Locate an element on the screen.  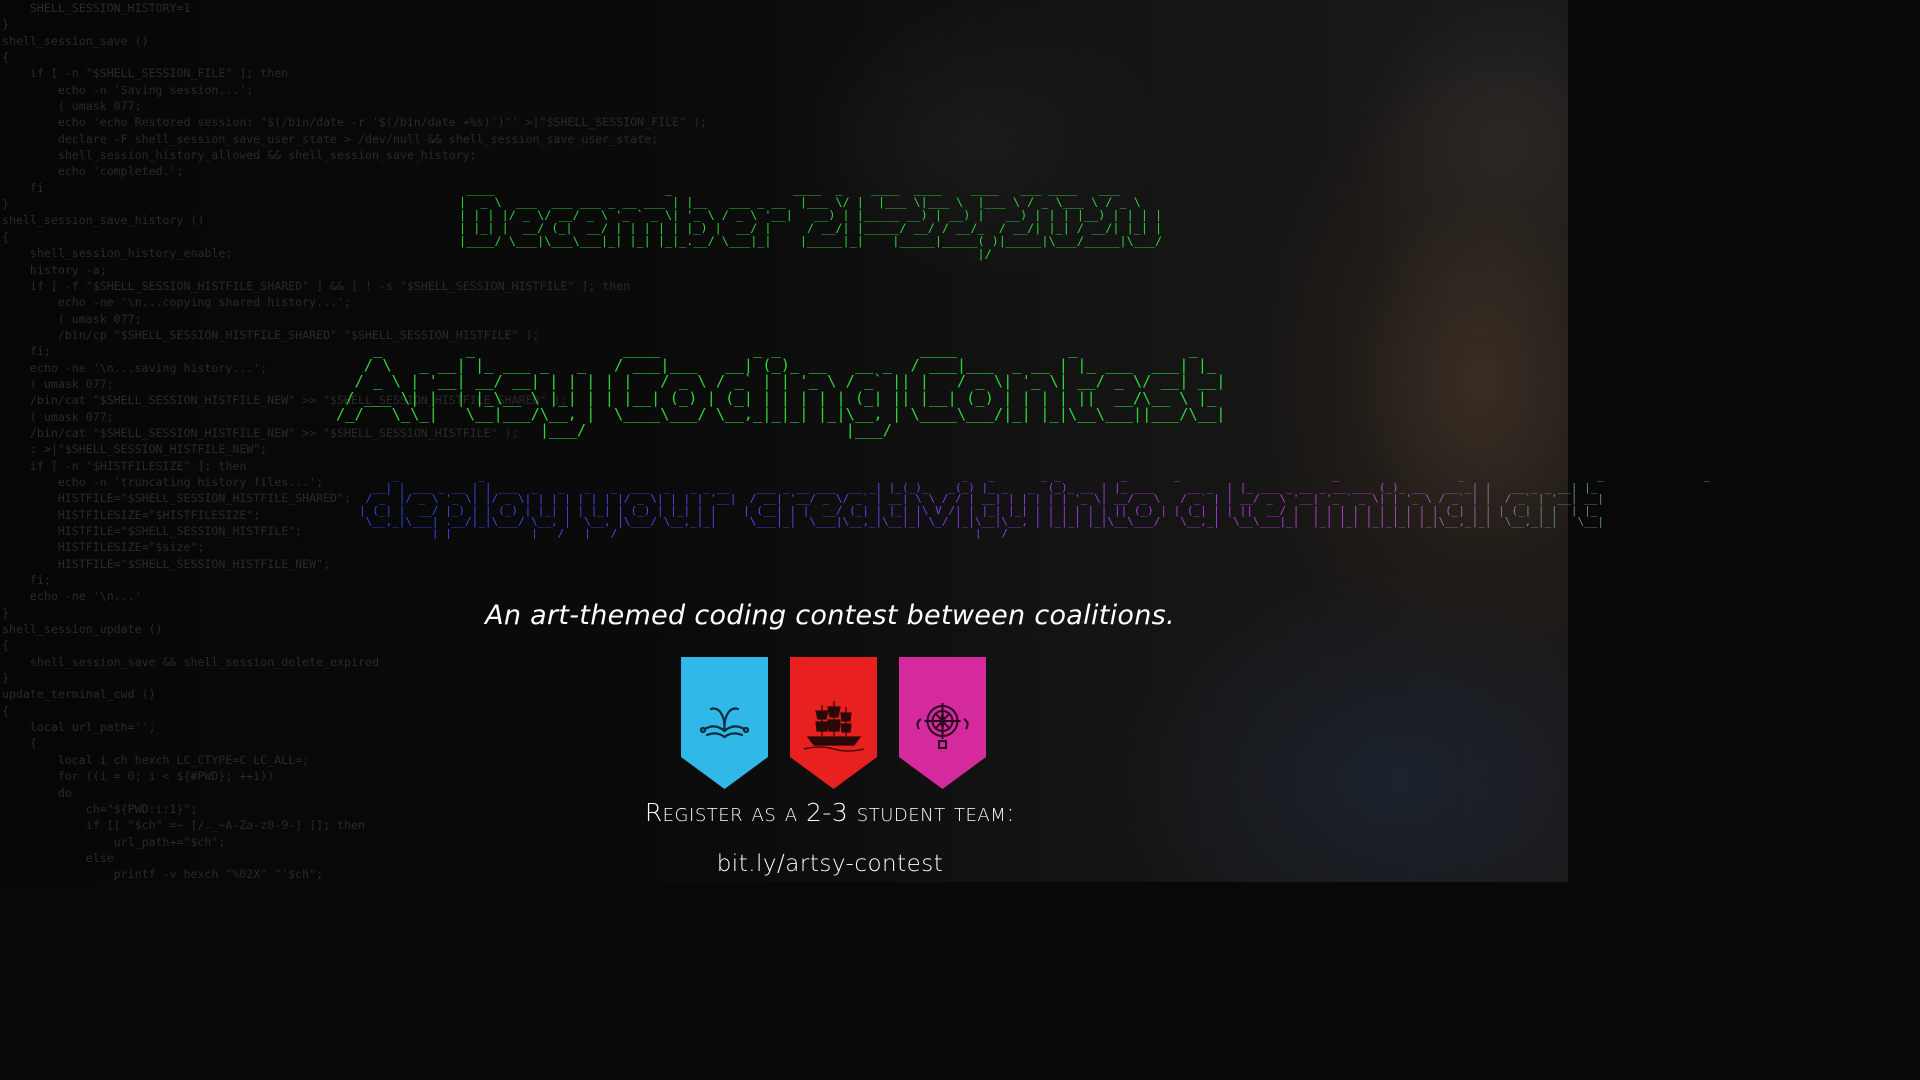
registration-instruction: Register as a 2-3 student team: is located at coordinates (830, 812).